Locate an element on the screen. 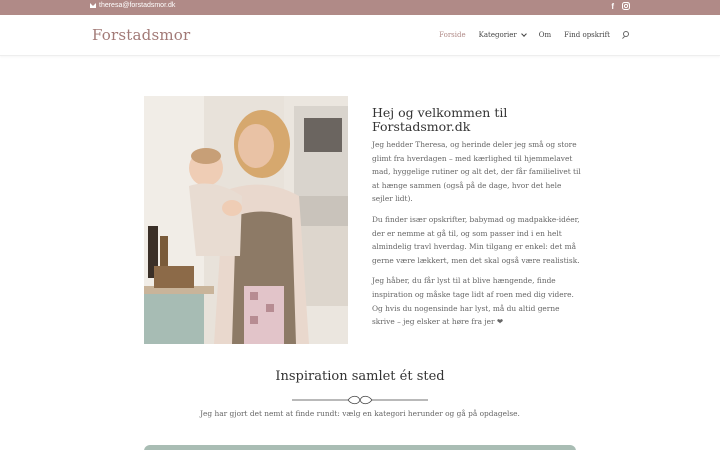 The width and height of the screenshot is (720, 450). instagram-icon is located at coordinates (626, 7).